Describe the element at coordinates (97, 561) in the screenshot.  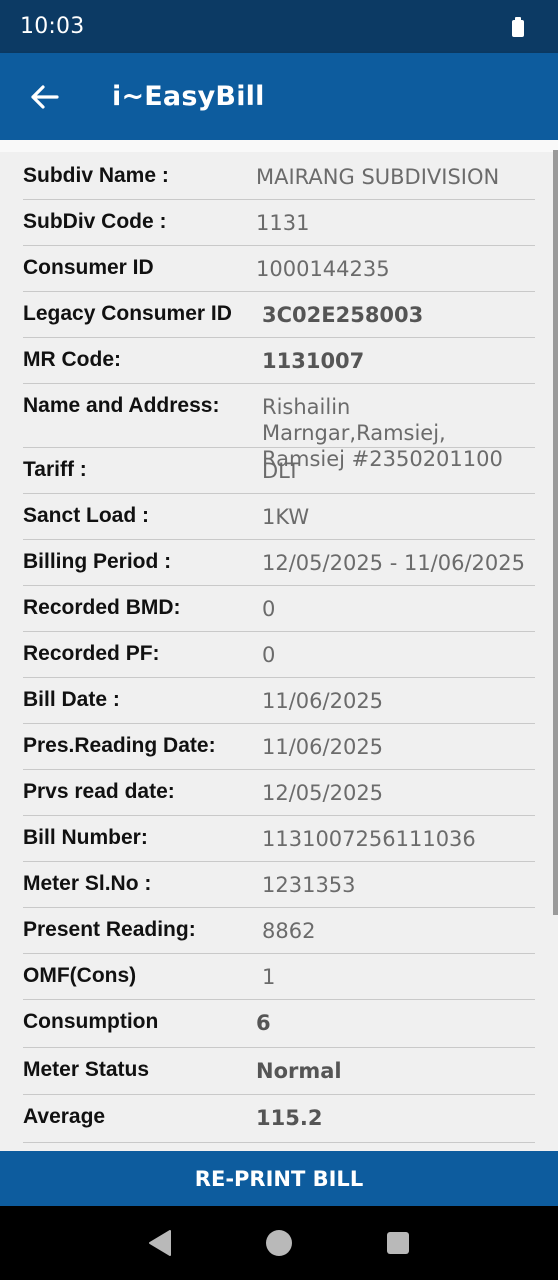
I see `detail-label: Billing Period :` at that location.